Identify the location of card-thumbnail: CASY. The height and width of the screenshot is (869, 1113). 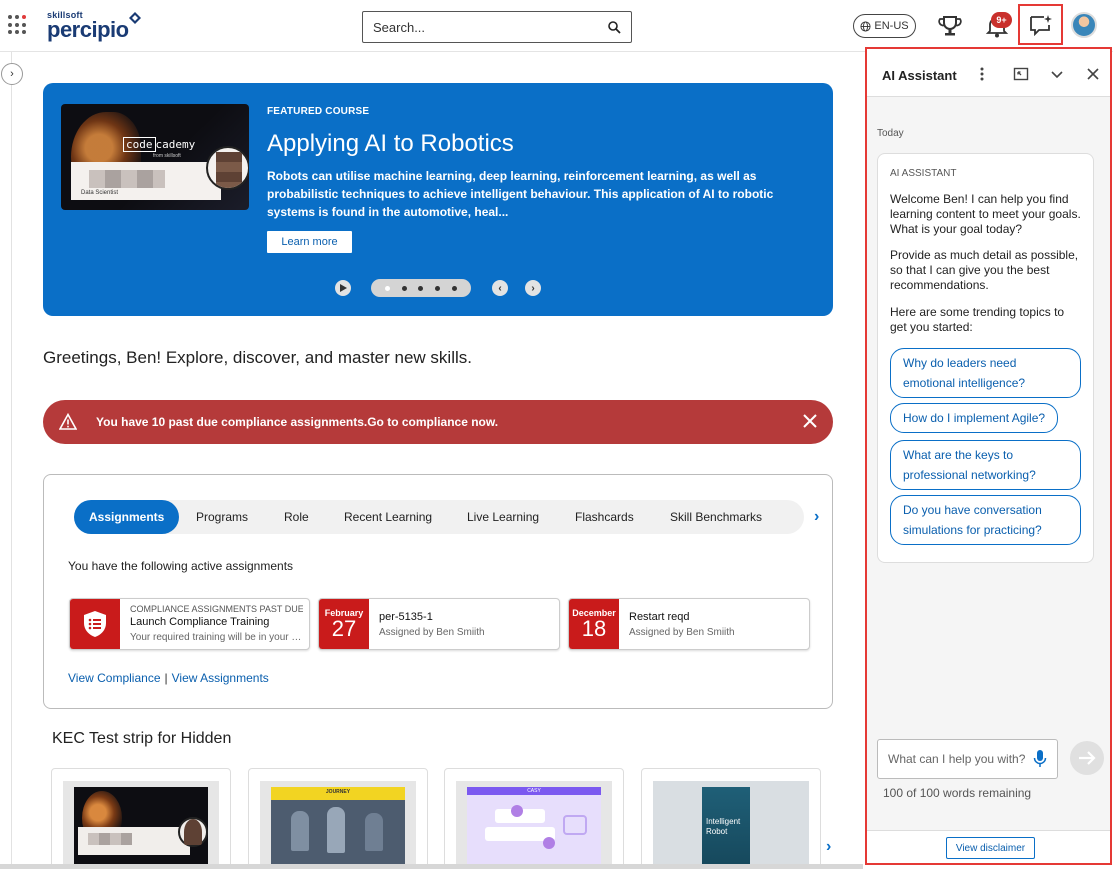
(534, 827).